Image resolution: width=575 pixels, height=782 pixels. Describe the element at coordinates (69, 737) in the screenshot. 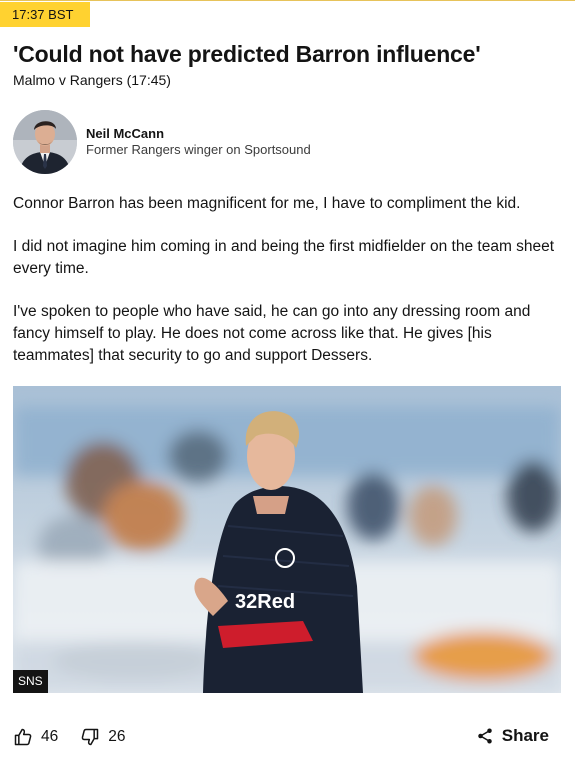

I see `reactions-bar: 46 26` at that location.